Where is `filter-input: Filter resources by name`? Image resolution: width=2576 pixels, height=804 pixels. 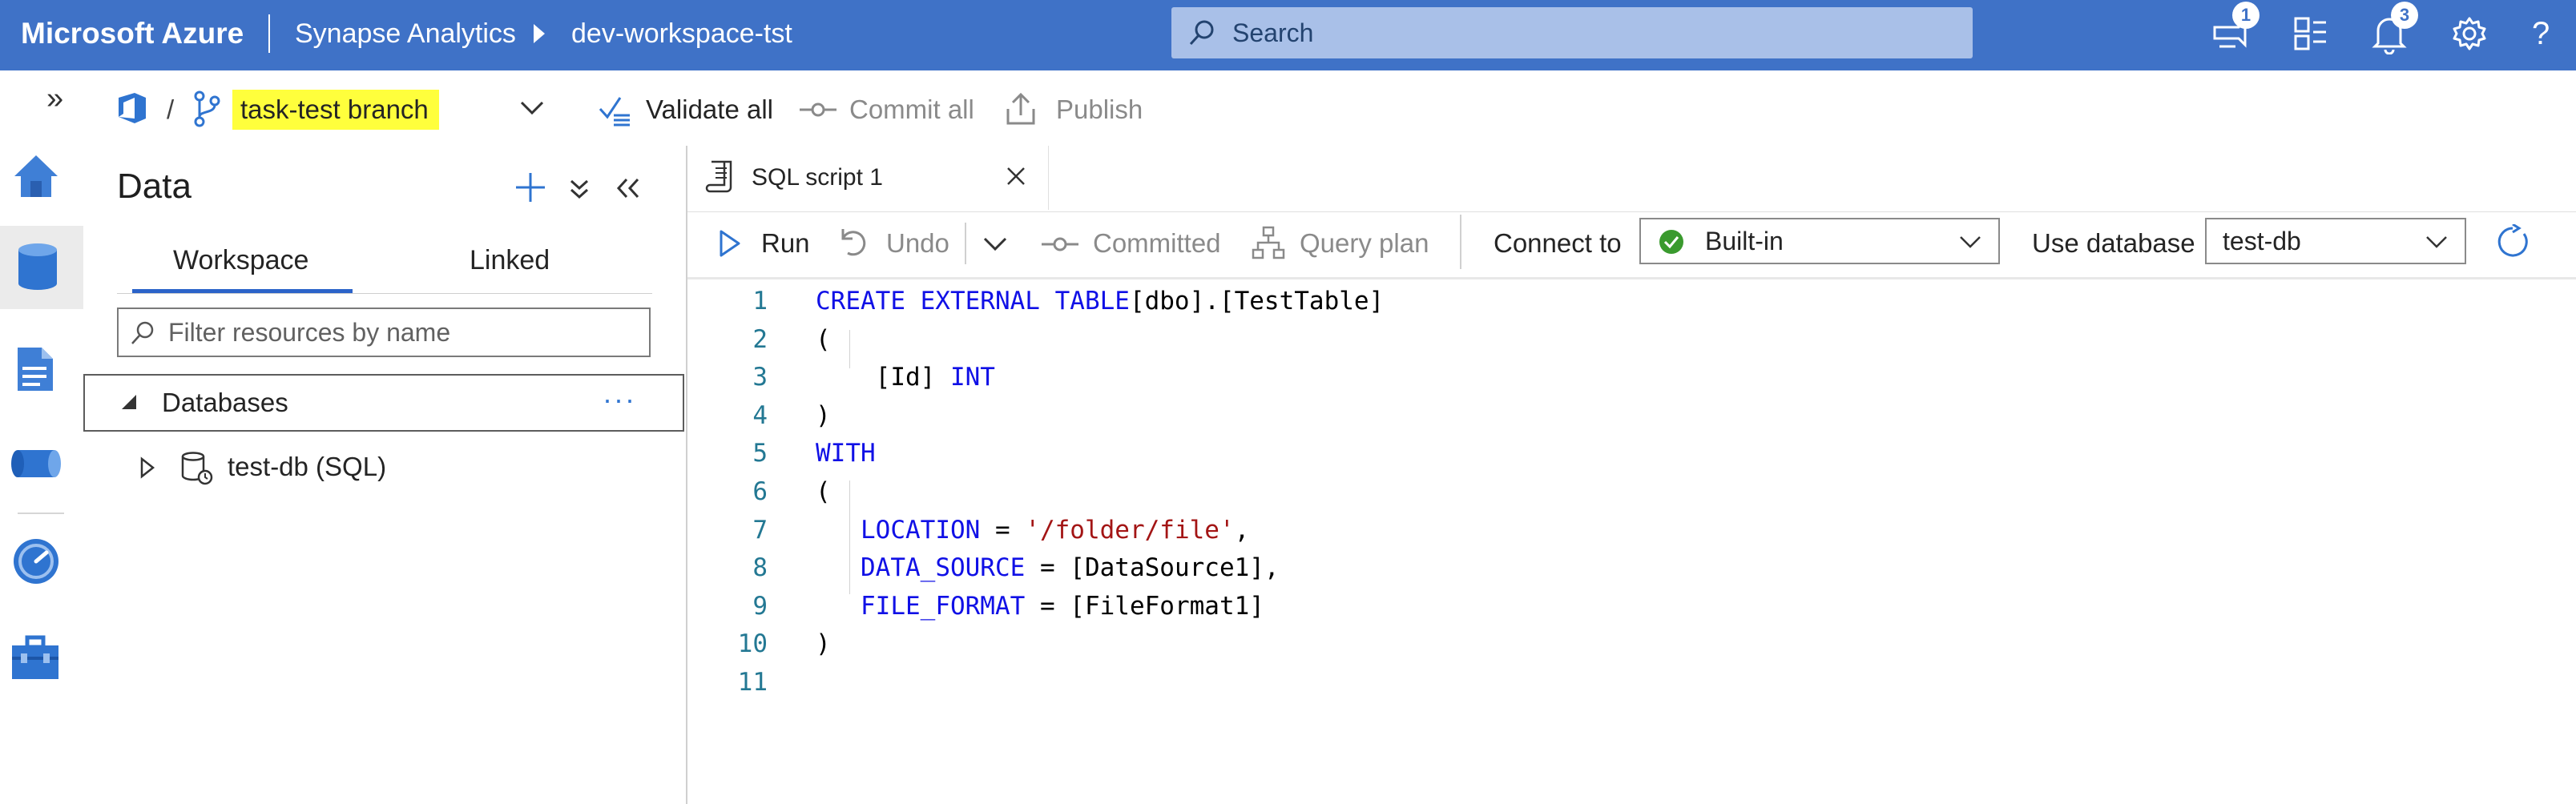 filter-input: Filter resources by name is located at coordinates (384, 332).